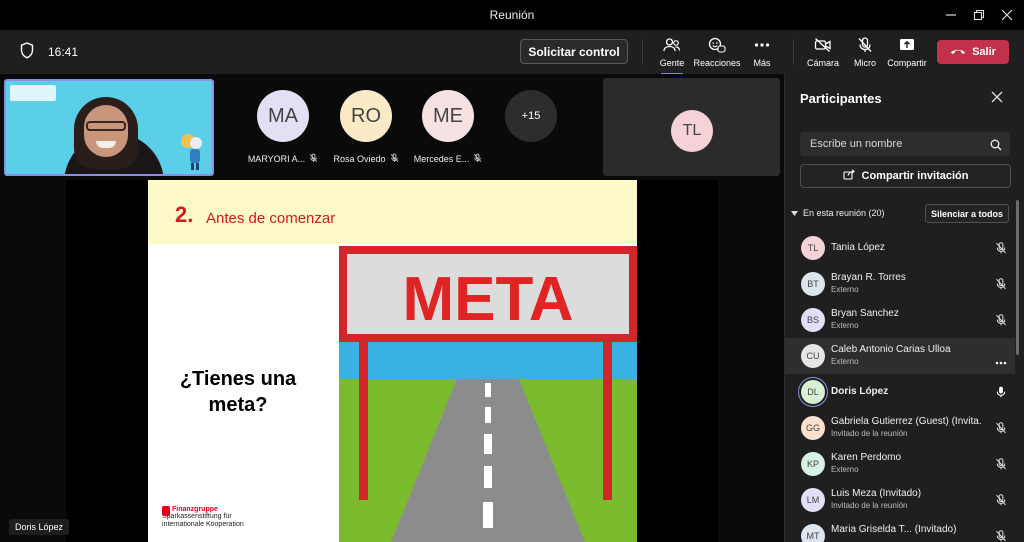 The image size is (1024, 542). What do you see at coordinates (813, 356) in the screenshot?
I see `participant-avatar: CU` at bounding box center [813, 356].